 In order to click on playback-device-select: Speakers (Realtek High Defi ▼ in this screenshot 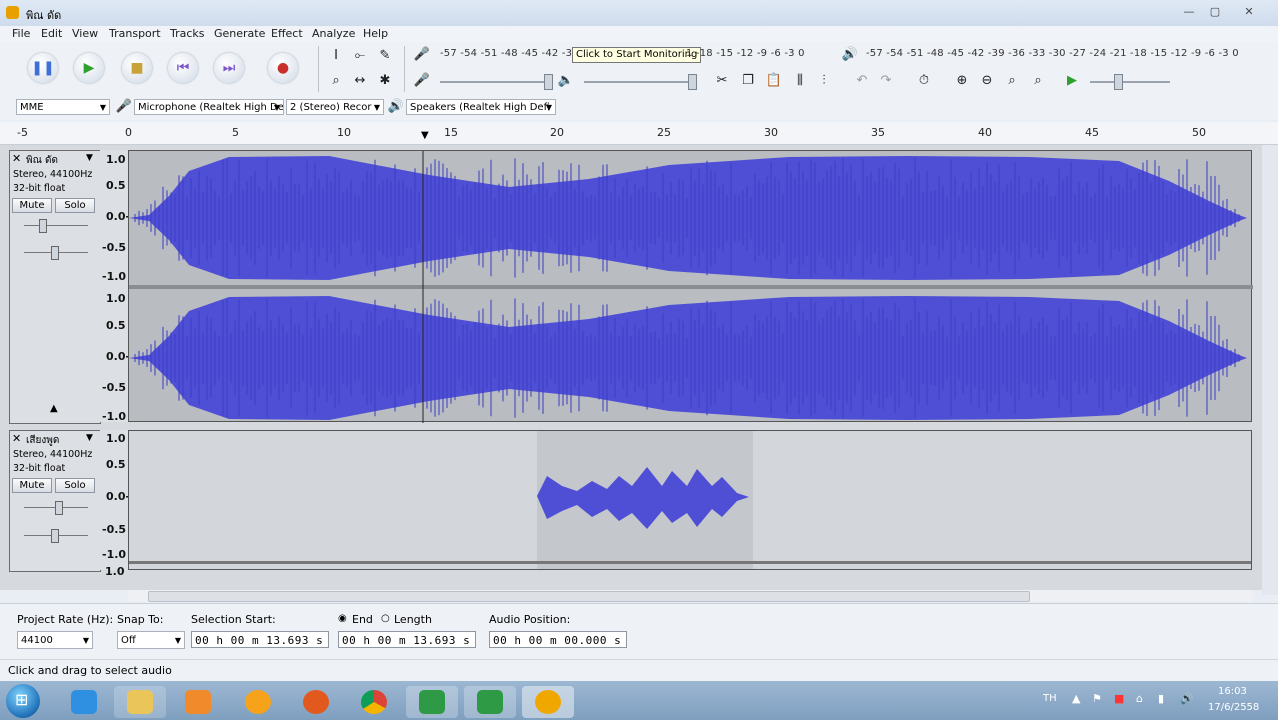, I will do `click(481, 107)`.